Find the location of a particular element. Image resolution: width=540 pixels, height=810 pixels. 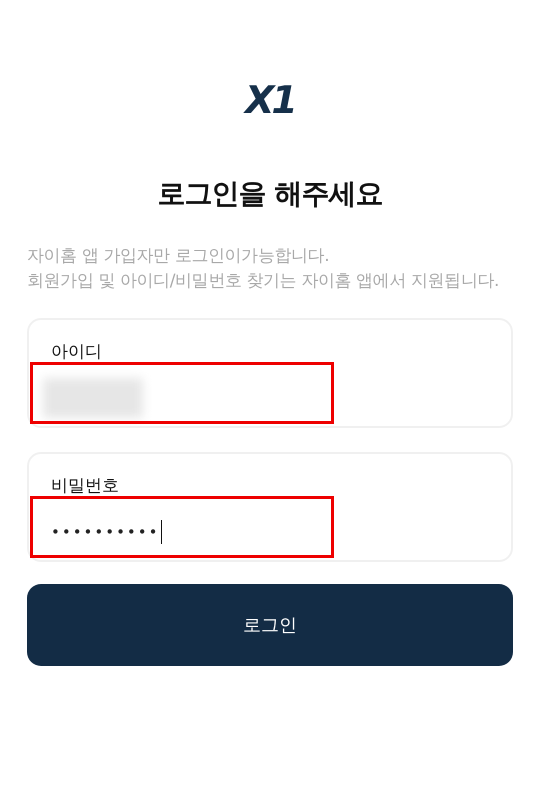

field-label: 아이디 is located at coordinates (76, 352).